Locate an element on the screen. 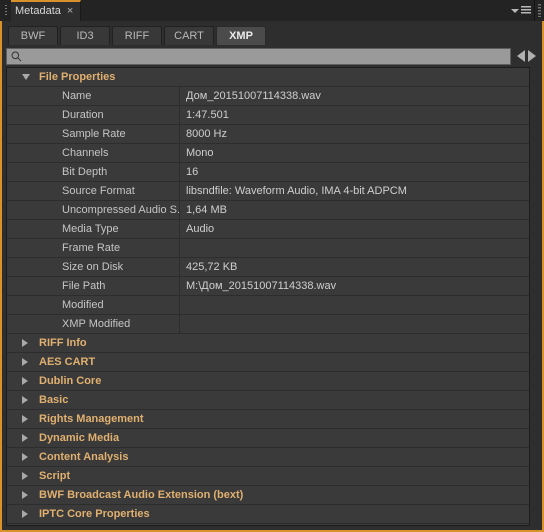 The image size is (544, 532). search-input is located at coordinates (265, 56).